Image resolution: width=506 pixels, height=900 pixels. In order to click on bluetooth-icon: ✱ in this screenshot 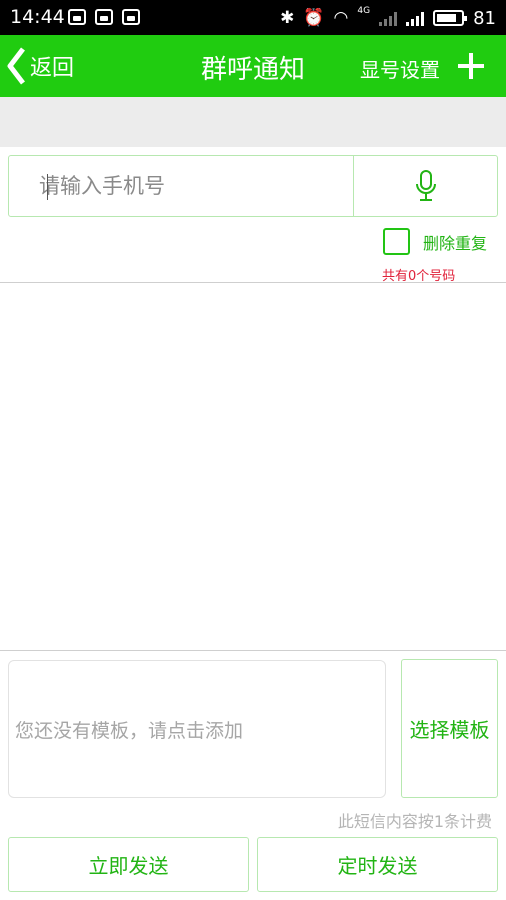, I will do `click(287, 17)`.